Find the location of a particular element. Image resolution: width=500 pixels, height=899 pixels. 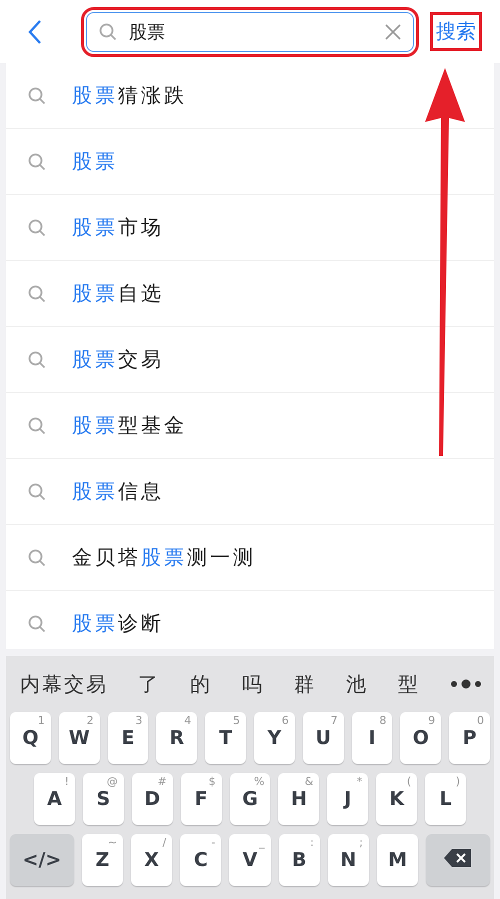

backspace-icon is located at coordinates (458, 858).